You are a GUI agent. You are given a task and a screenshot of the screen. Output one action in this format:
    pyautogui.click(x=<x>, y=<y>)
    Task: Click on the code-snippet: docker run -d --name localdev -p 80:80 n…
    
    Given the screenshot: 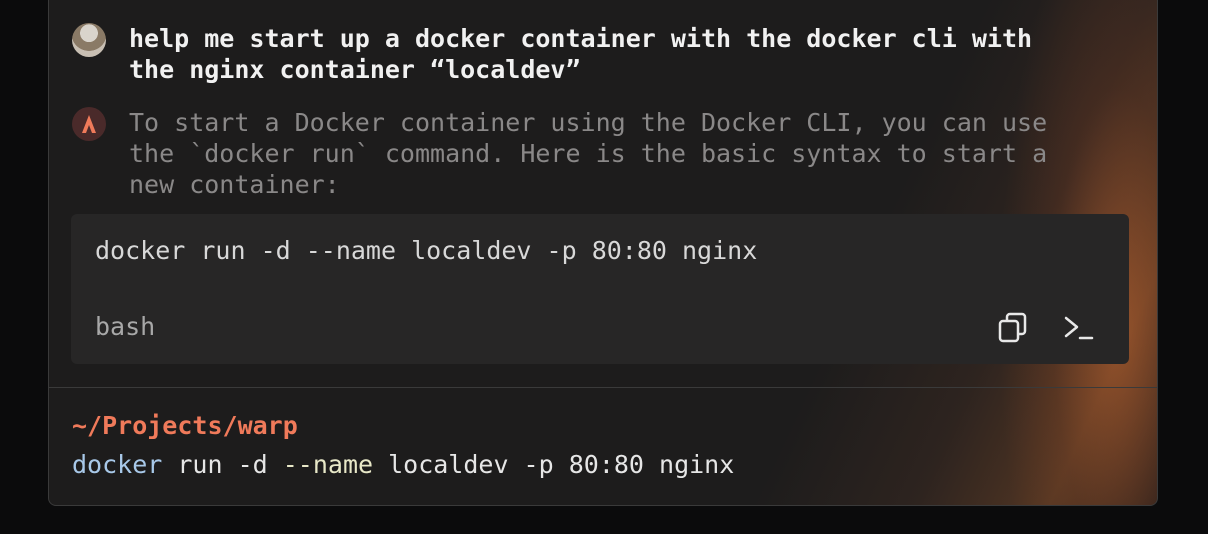 What is the action you would take?
    pyautogui.click(x=426, y=250)
    